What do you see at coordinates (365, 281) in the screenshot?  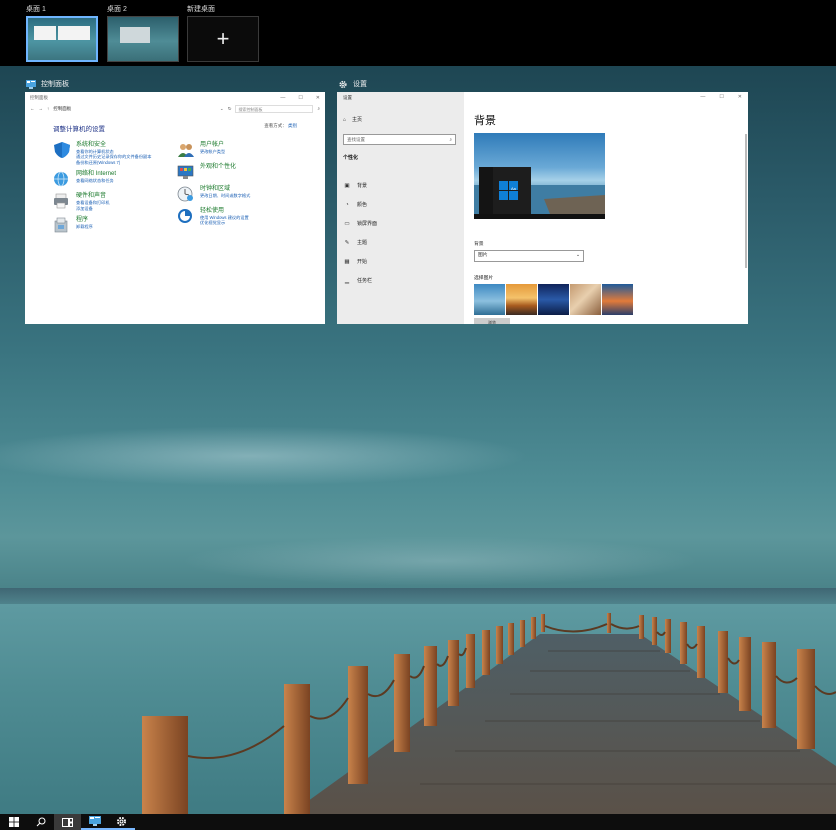 I see `settings-nav-label: 任务栏` at bounding box center [365, 281].